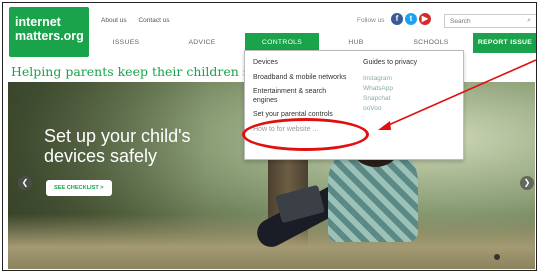 The image size is (539, 273). I want to click on annotation-arrow, so click(457, 94).